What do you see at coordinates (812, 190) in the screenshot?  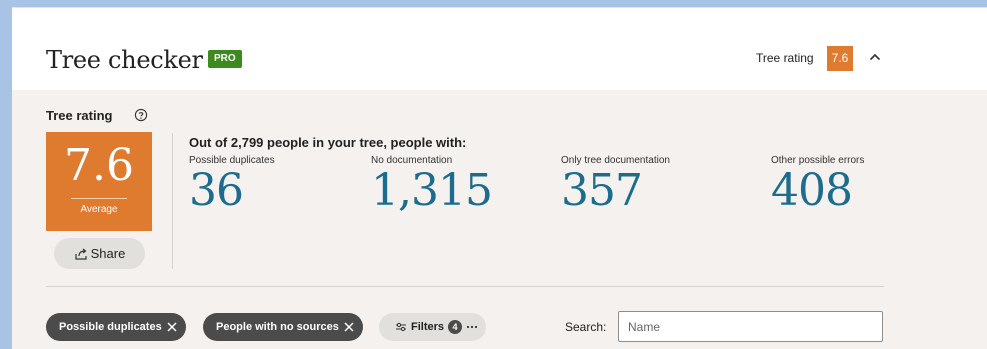 I see `stat-value: 408` at bounding box center [812, 190].